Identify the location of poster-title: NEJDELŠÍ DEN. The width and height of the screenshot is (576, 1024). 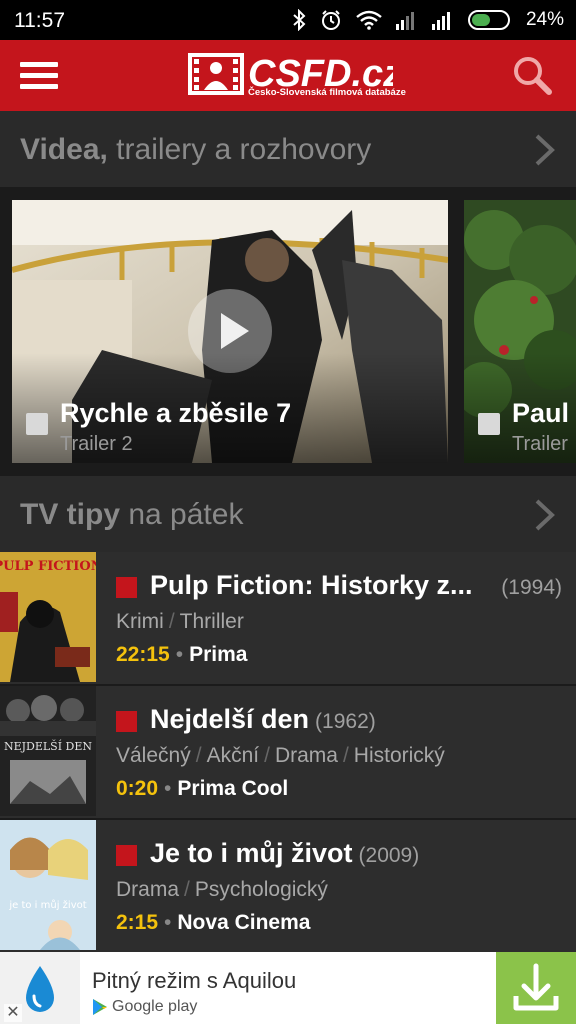
(48, 746).